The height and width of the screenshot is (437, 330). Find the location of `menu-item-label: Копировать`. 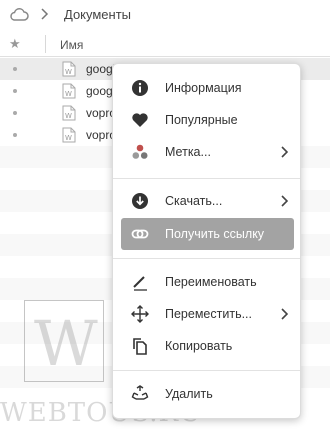

menu-item-label: Копировать is located at coordinates (199, 346).